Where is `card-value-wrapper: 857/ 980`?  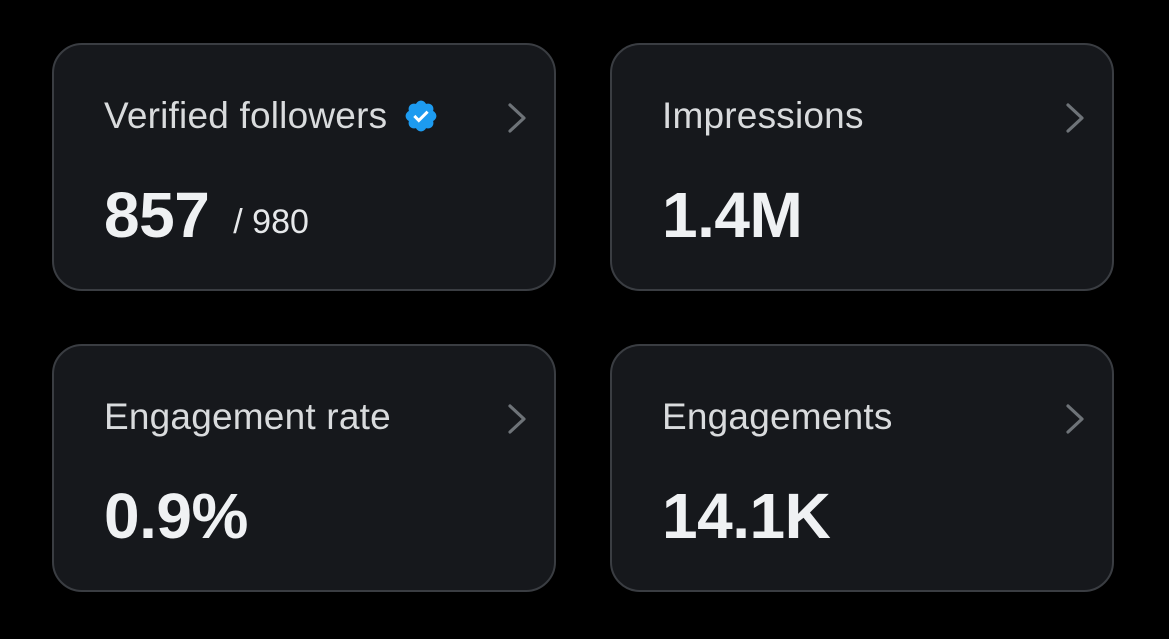 card-value-wrapper: 857/ 980 is located at coordinates (206, 218).